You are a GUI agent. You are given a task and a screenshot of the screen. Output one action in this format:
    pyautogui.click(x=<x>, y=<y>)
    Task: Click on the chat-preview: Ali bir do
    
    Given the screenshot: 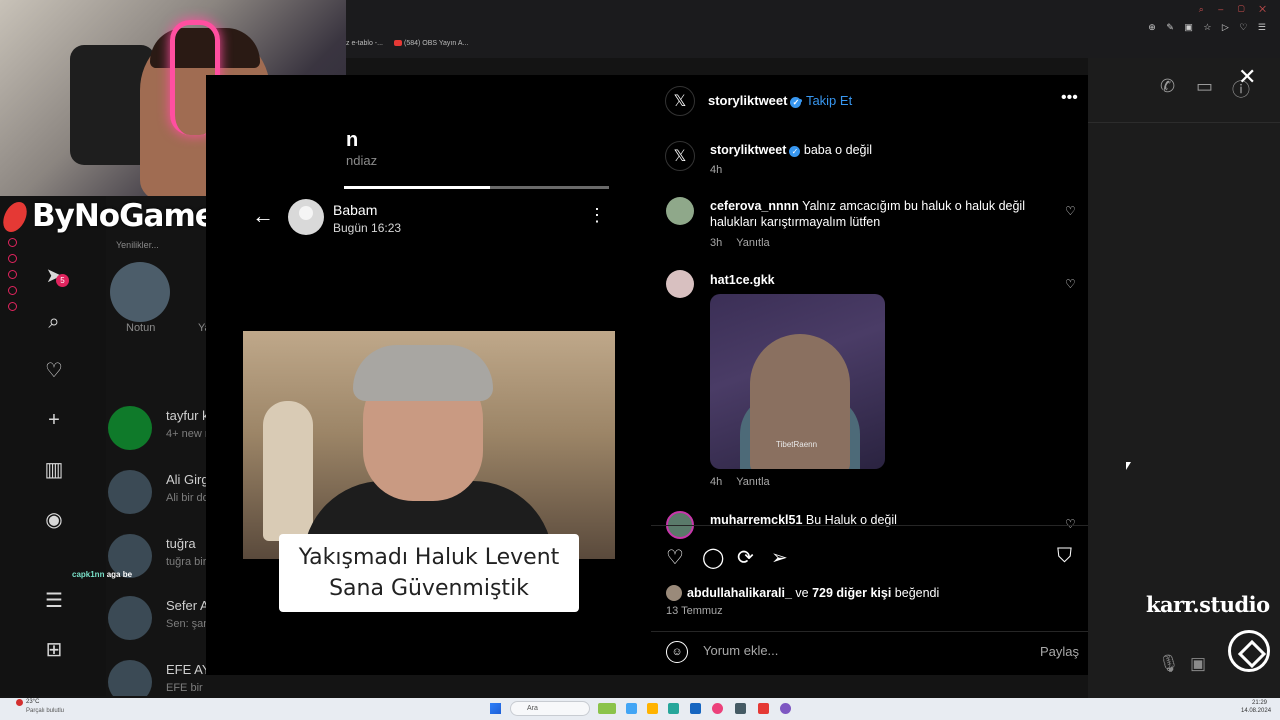 What is the action you would take?
    pyautogui.click(x=186, y=498)
    